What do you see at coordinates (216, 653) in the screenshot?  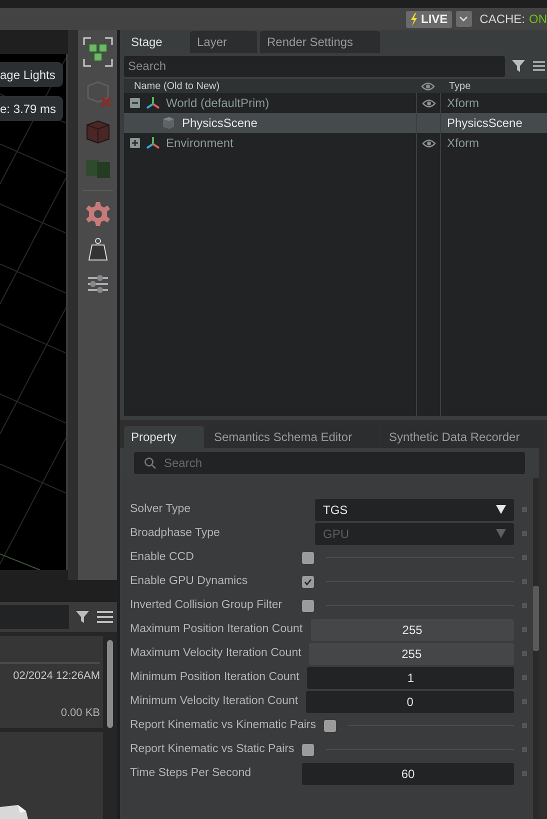 I see `property-label: Maximum Velocity Iteration Count` at bounding box center [216, 653].